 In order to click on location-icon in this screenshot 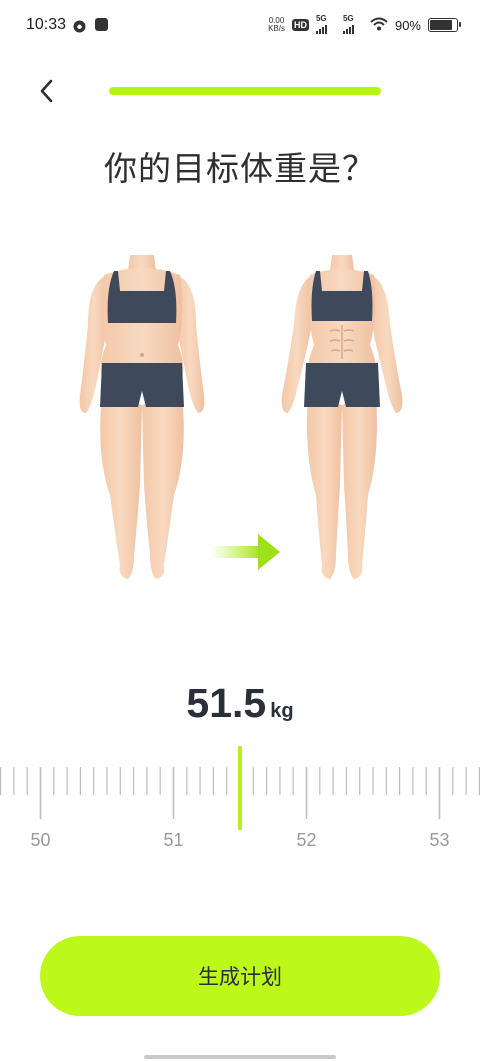, I will do `click(79, 25)`.